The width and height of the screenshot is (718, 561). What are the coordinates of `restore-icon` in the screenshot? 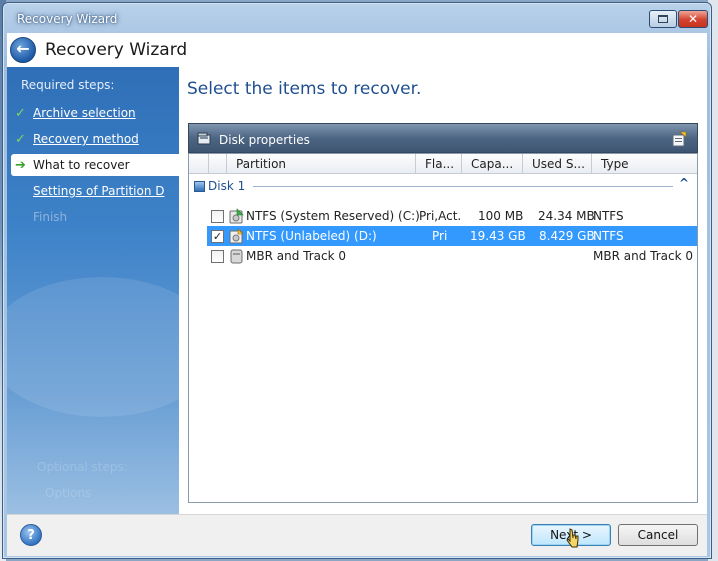 It's located at (663, 19).